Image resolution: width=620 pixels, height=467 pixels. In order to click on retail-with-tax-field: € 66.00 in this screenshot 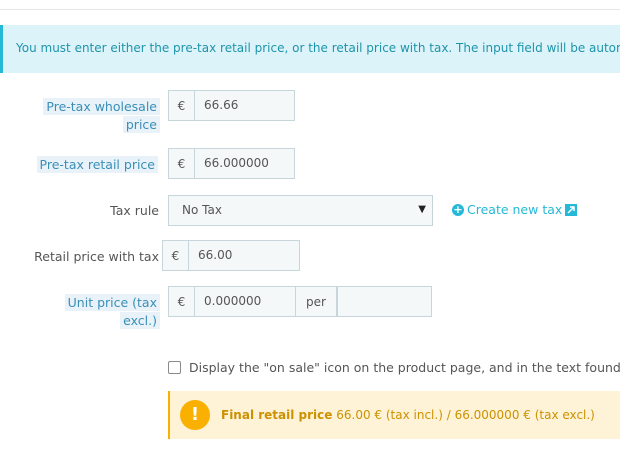, I will do `click(231, 255)`.